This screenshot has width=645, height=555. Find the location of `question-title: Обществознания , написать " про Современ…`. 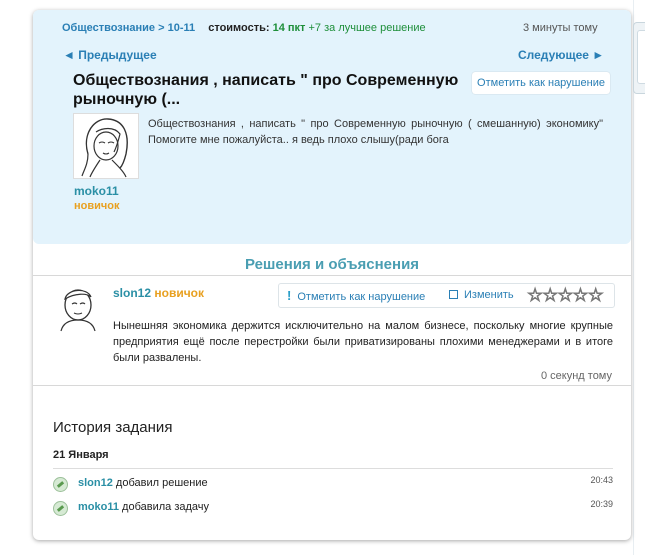

question-title: Обществознания , написать " про Современ… is located at coordinates (266, 90).